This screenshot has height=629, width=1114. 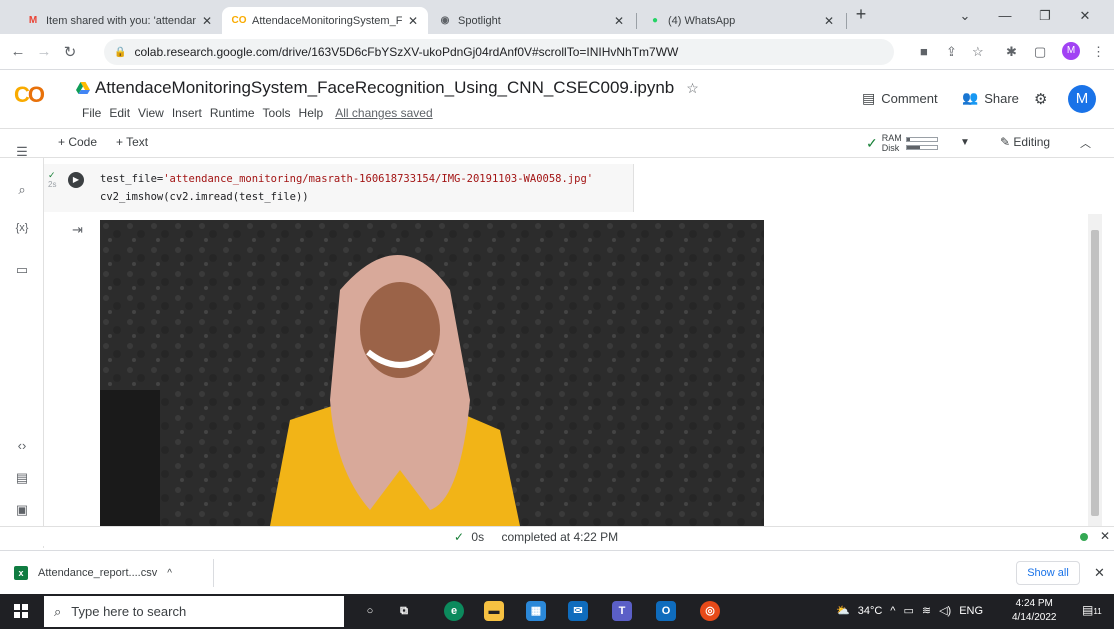 What do you see at coordinates (924, 51) in the screenshot?
I see `camera-icon: ■` at bounding box center [924, 51].